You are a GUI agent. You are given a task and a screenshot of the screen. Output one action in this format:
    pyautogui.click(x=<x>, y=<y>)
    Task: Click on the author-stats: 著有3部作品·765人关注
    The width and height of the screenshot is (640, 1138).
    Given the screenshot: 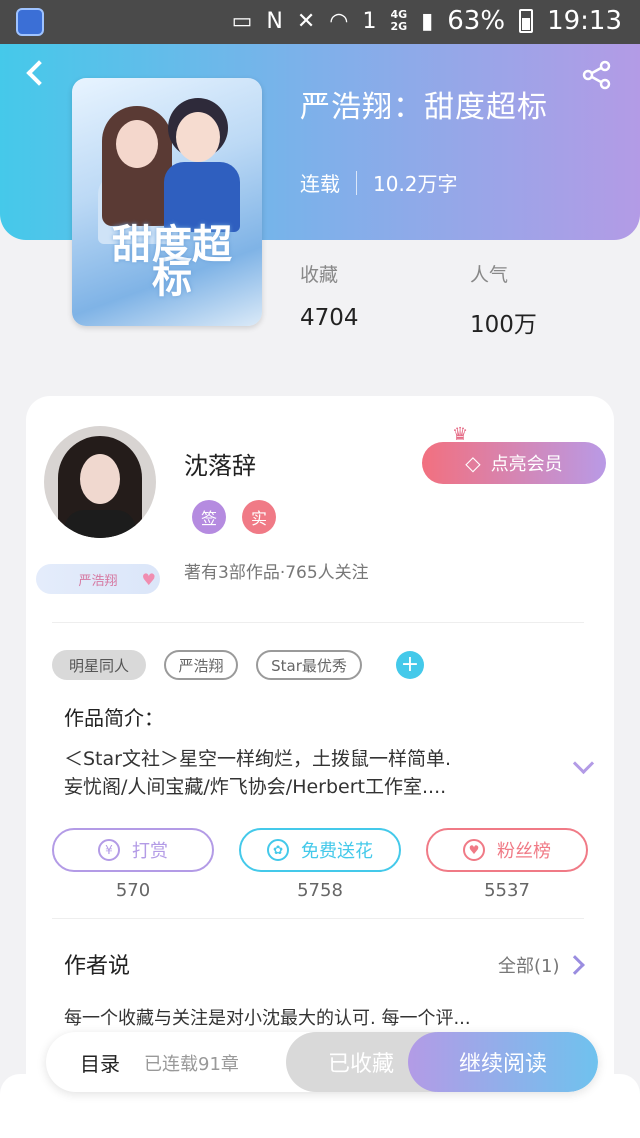 What is the action you would take?
    pyautogui.click(x=276, y=573)
    